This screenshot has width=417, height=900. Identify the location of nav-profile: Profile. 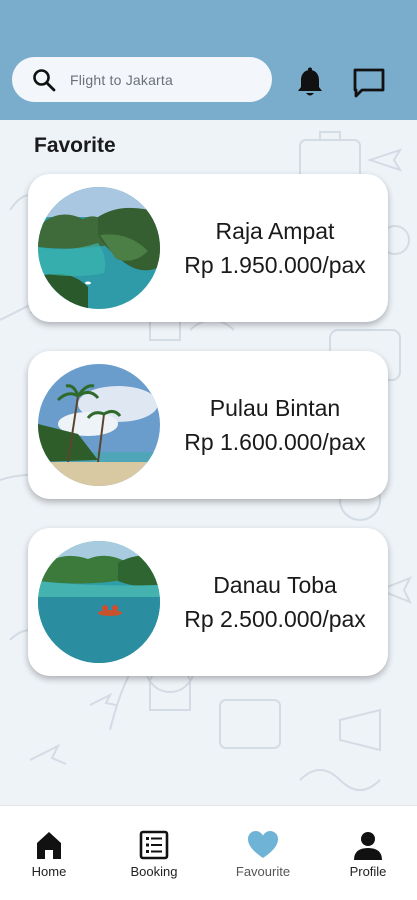
(368, 854).